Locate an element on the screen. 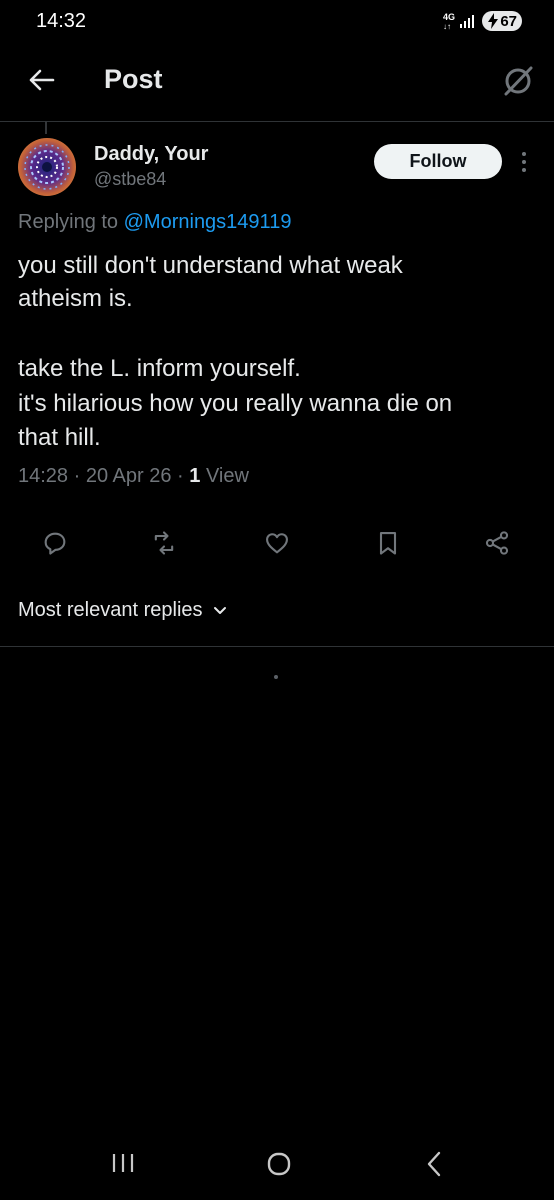 Image resolution: width=554 pixels, height=1200 pixels. fractal-avatar-image is located at coordinates (47, 167).